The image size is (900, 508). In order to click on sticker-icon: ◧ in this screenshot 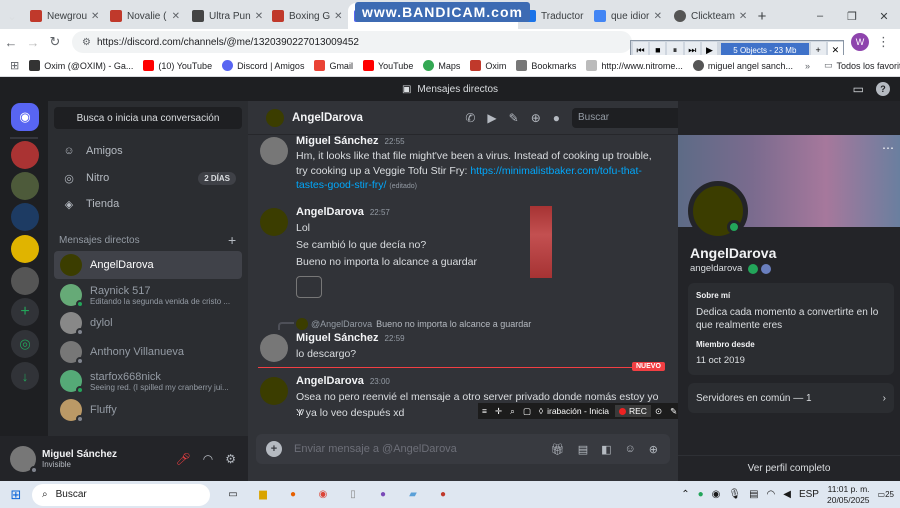, I will do `click(606, 449)`.